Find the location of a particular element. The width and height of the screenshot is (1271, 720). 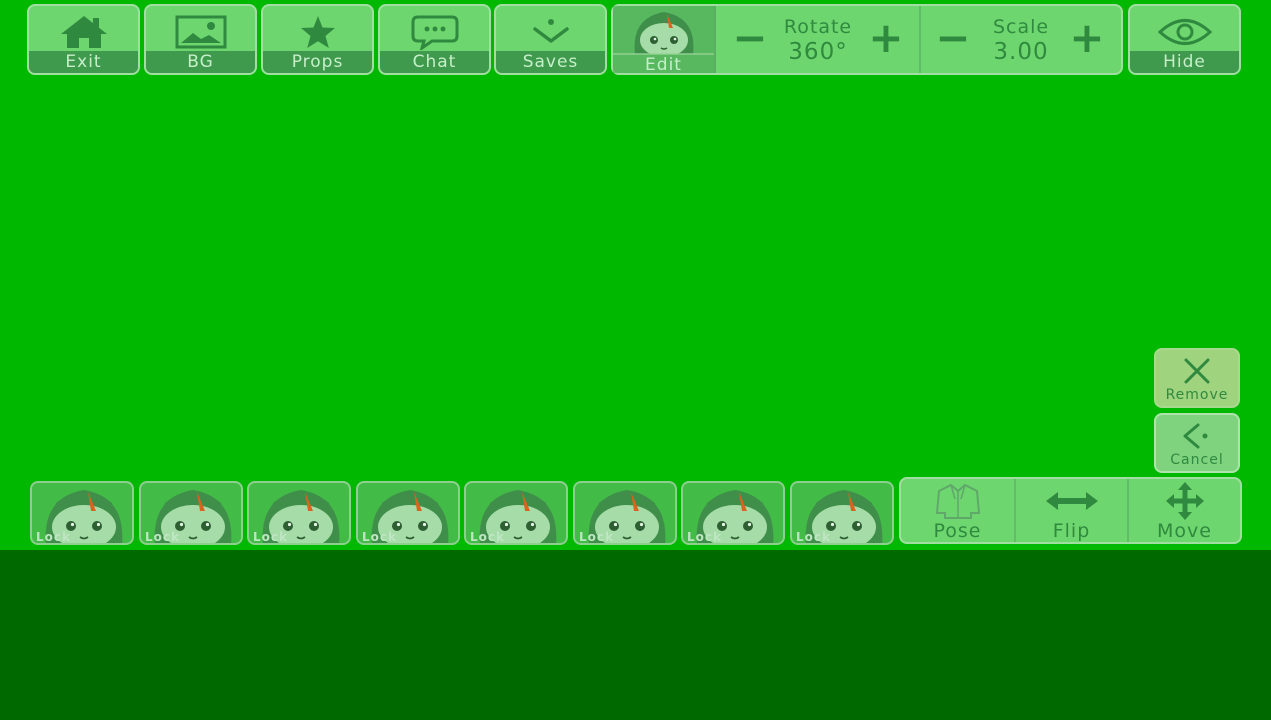

scale-control: − Scale 3.00 + is located at coordinates (1020, 39).